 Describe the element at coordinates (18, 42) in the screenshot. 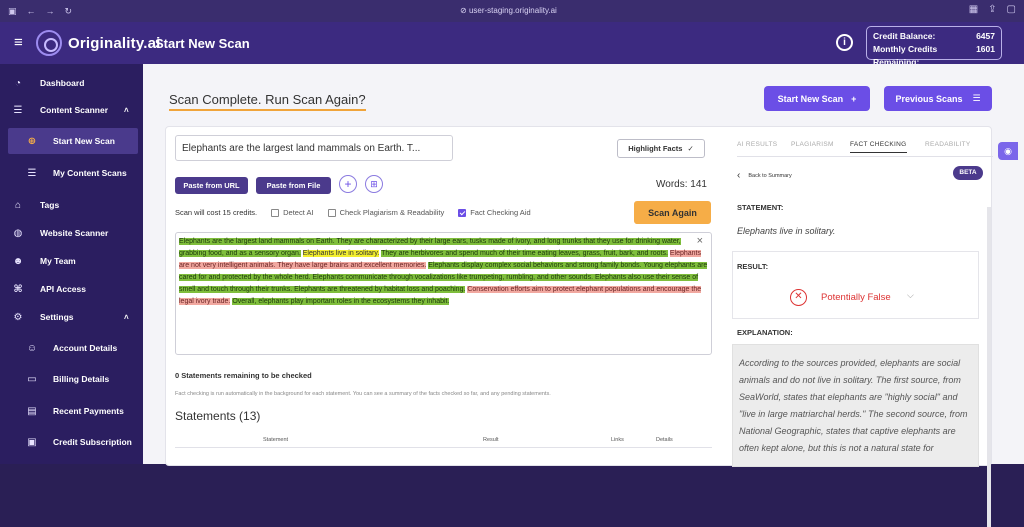

I see `menu-icon: ≡` at that location.